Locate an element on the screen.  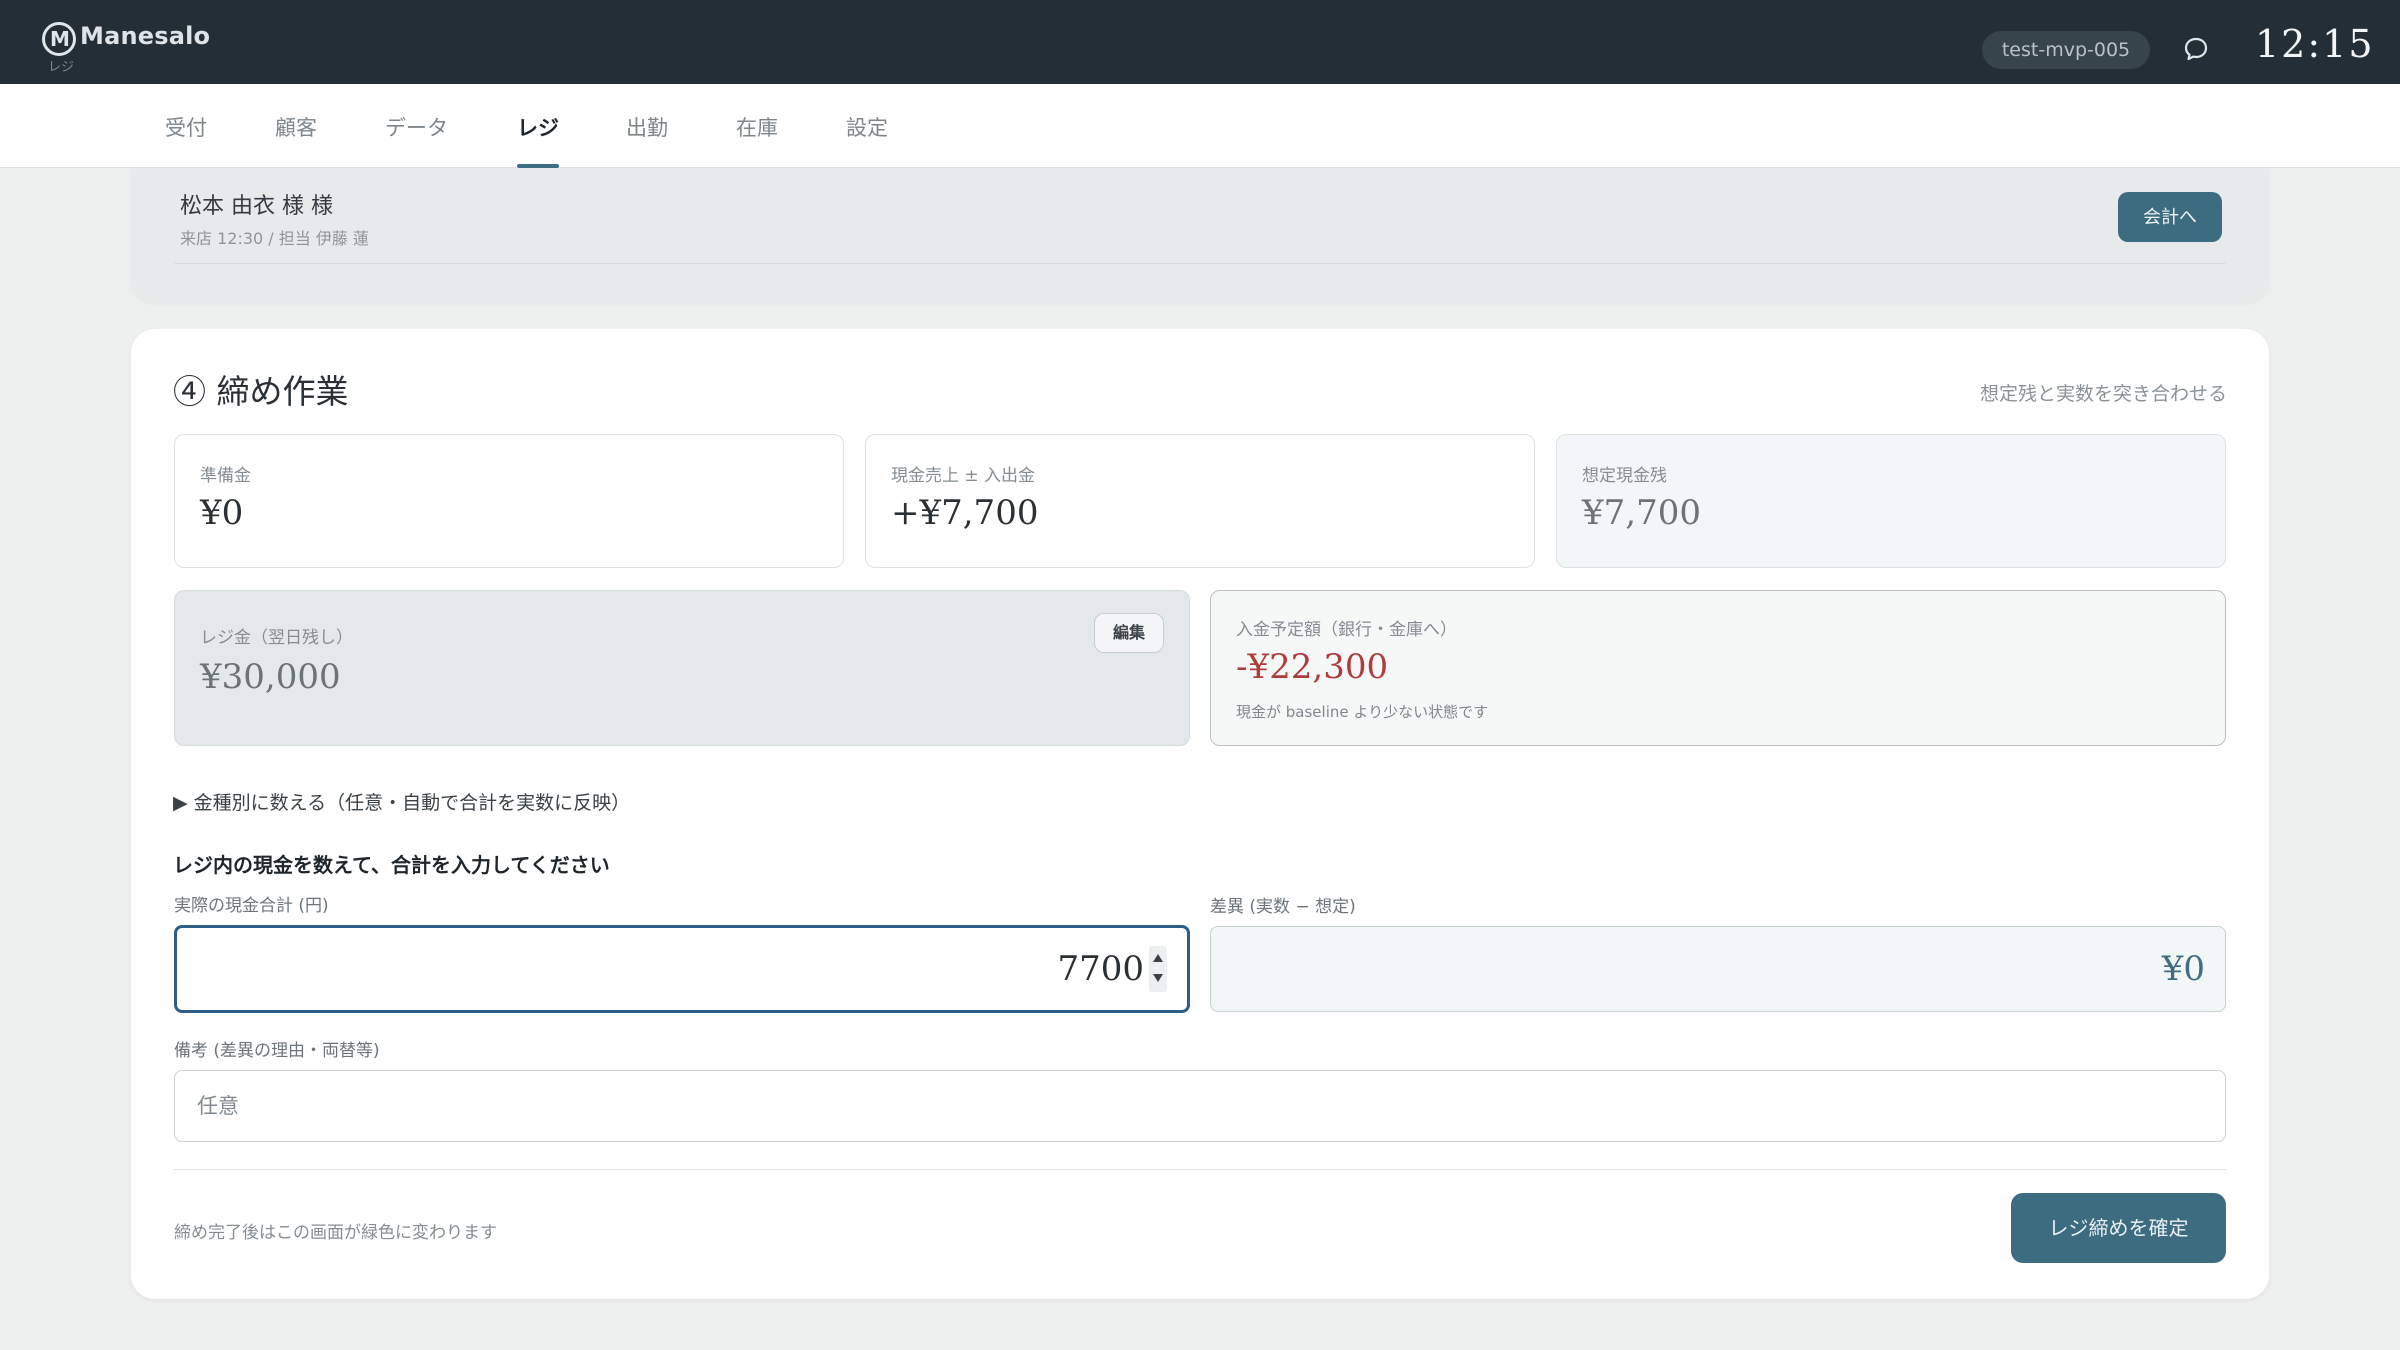
difference-value: ¥0 is located at coordinates (2183, 969).